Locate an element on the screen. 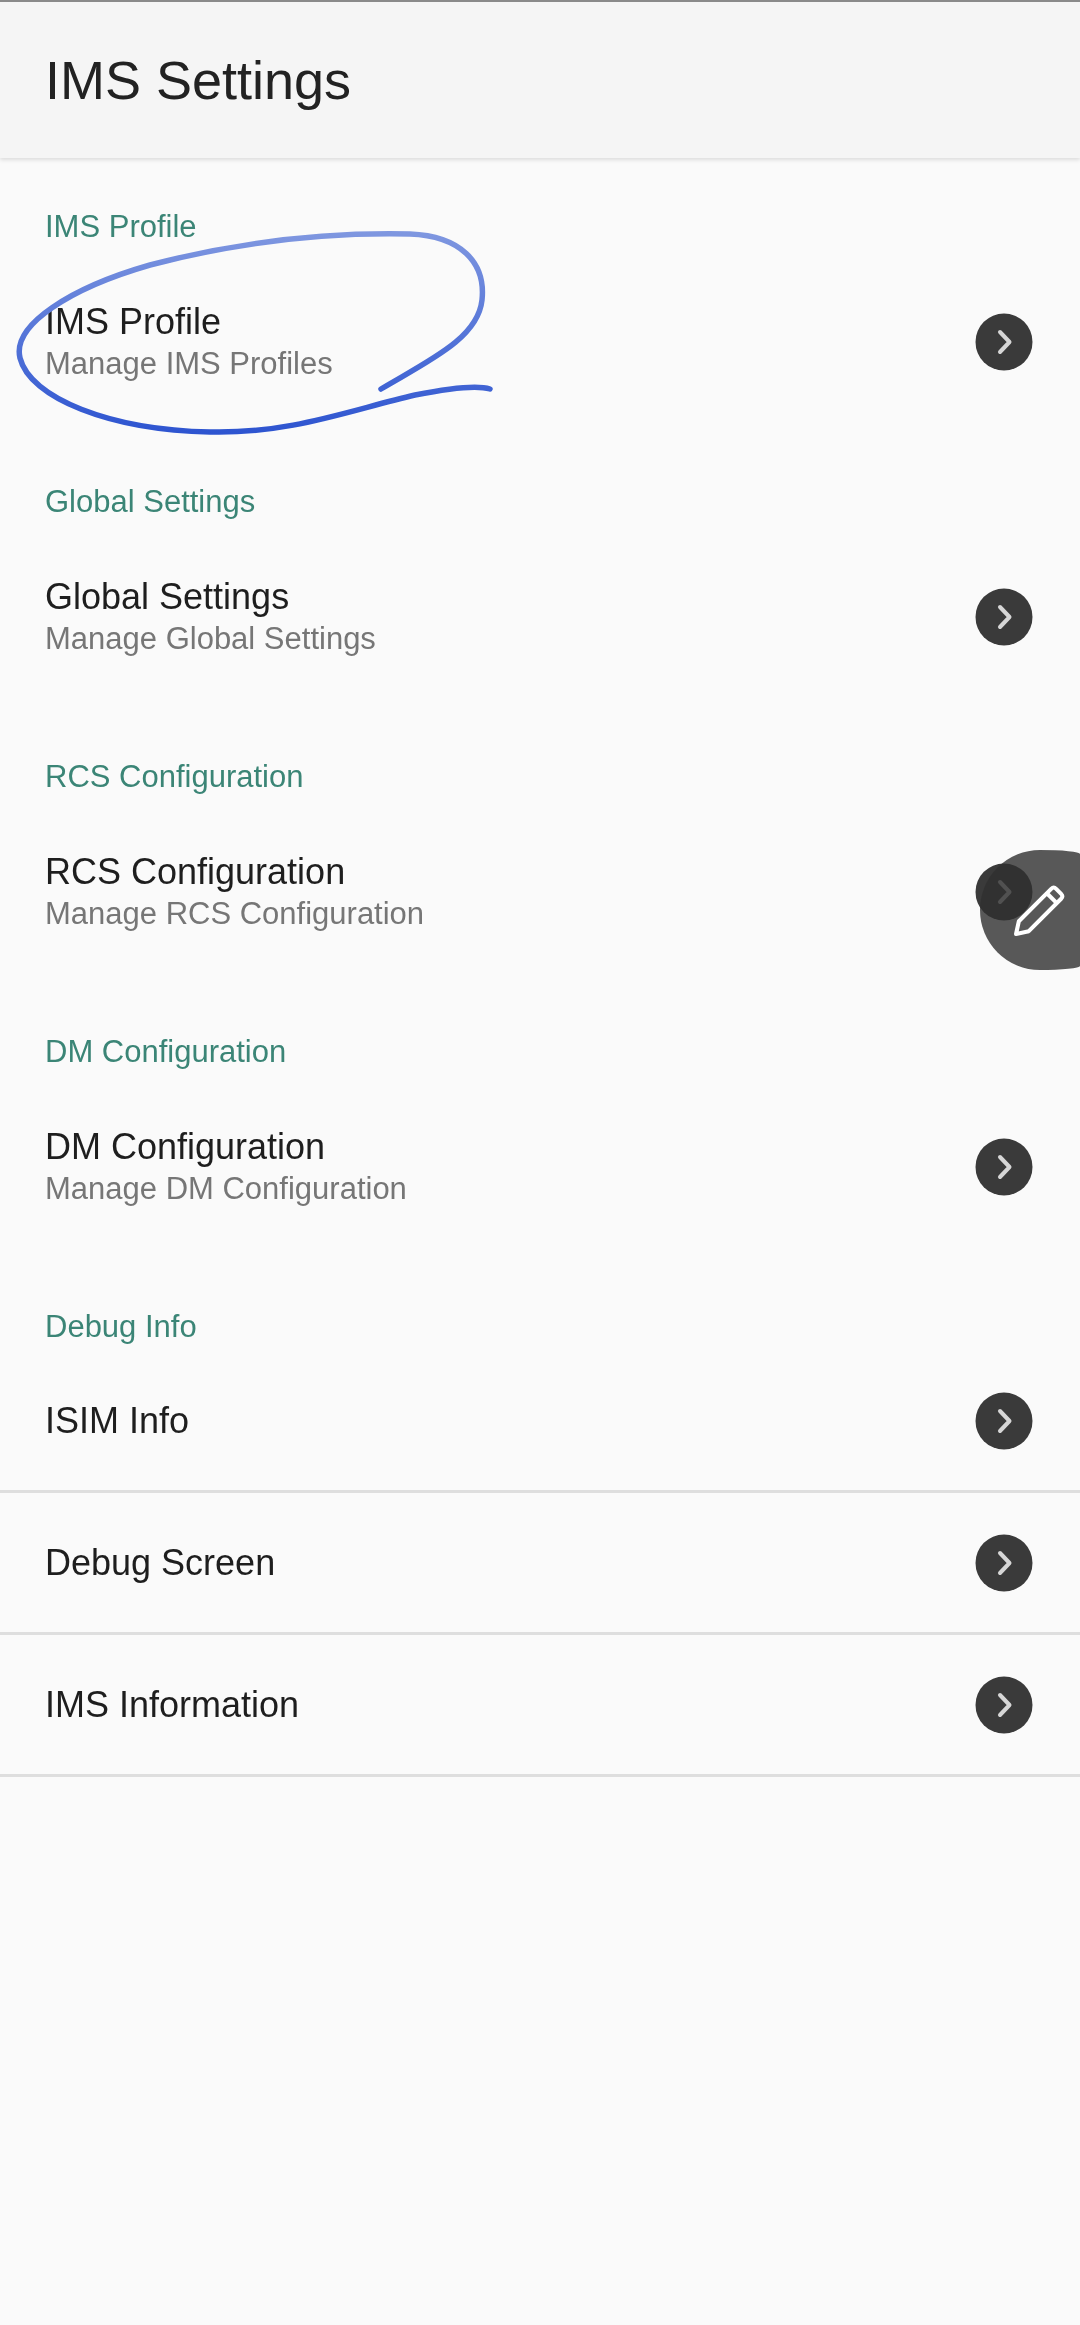 Image resolution: width=1080 pixels, height=2325 pixels. item-title: DM Configuration is located at coordinates (185, 1147).